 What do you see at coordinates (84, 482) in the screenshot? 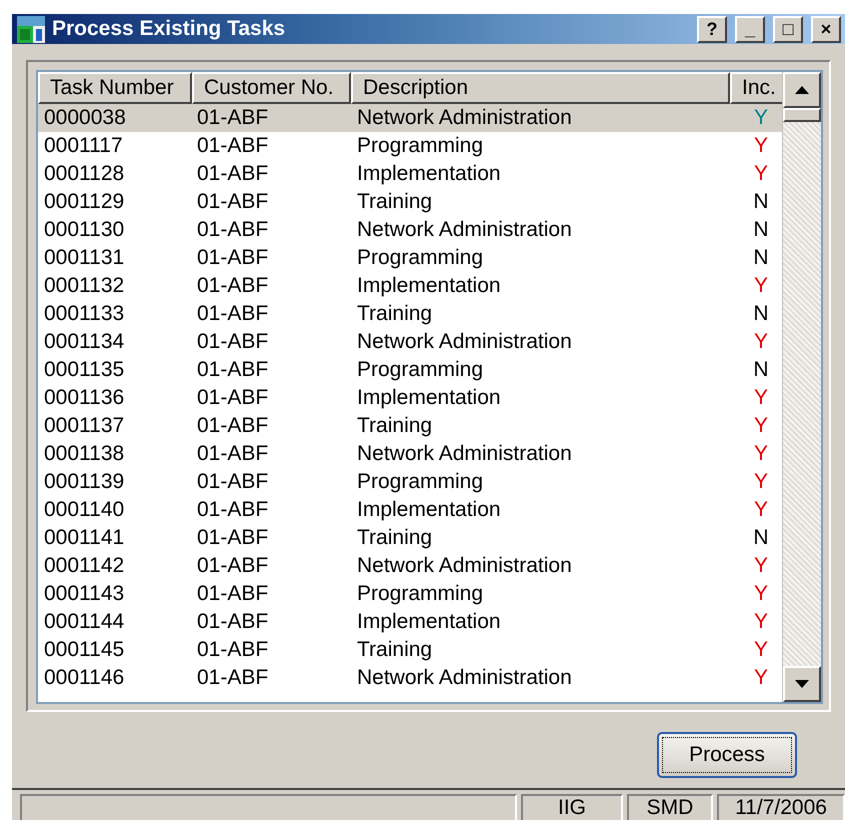
I see `table-cell-text: 0001139` at bounding box center [84, 482].